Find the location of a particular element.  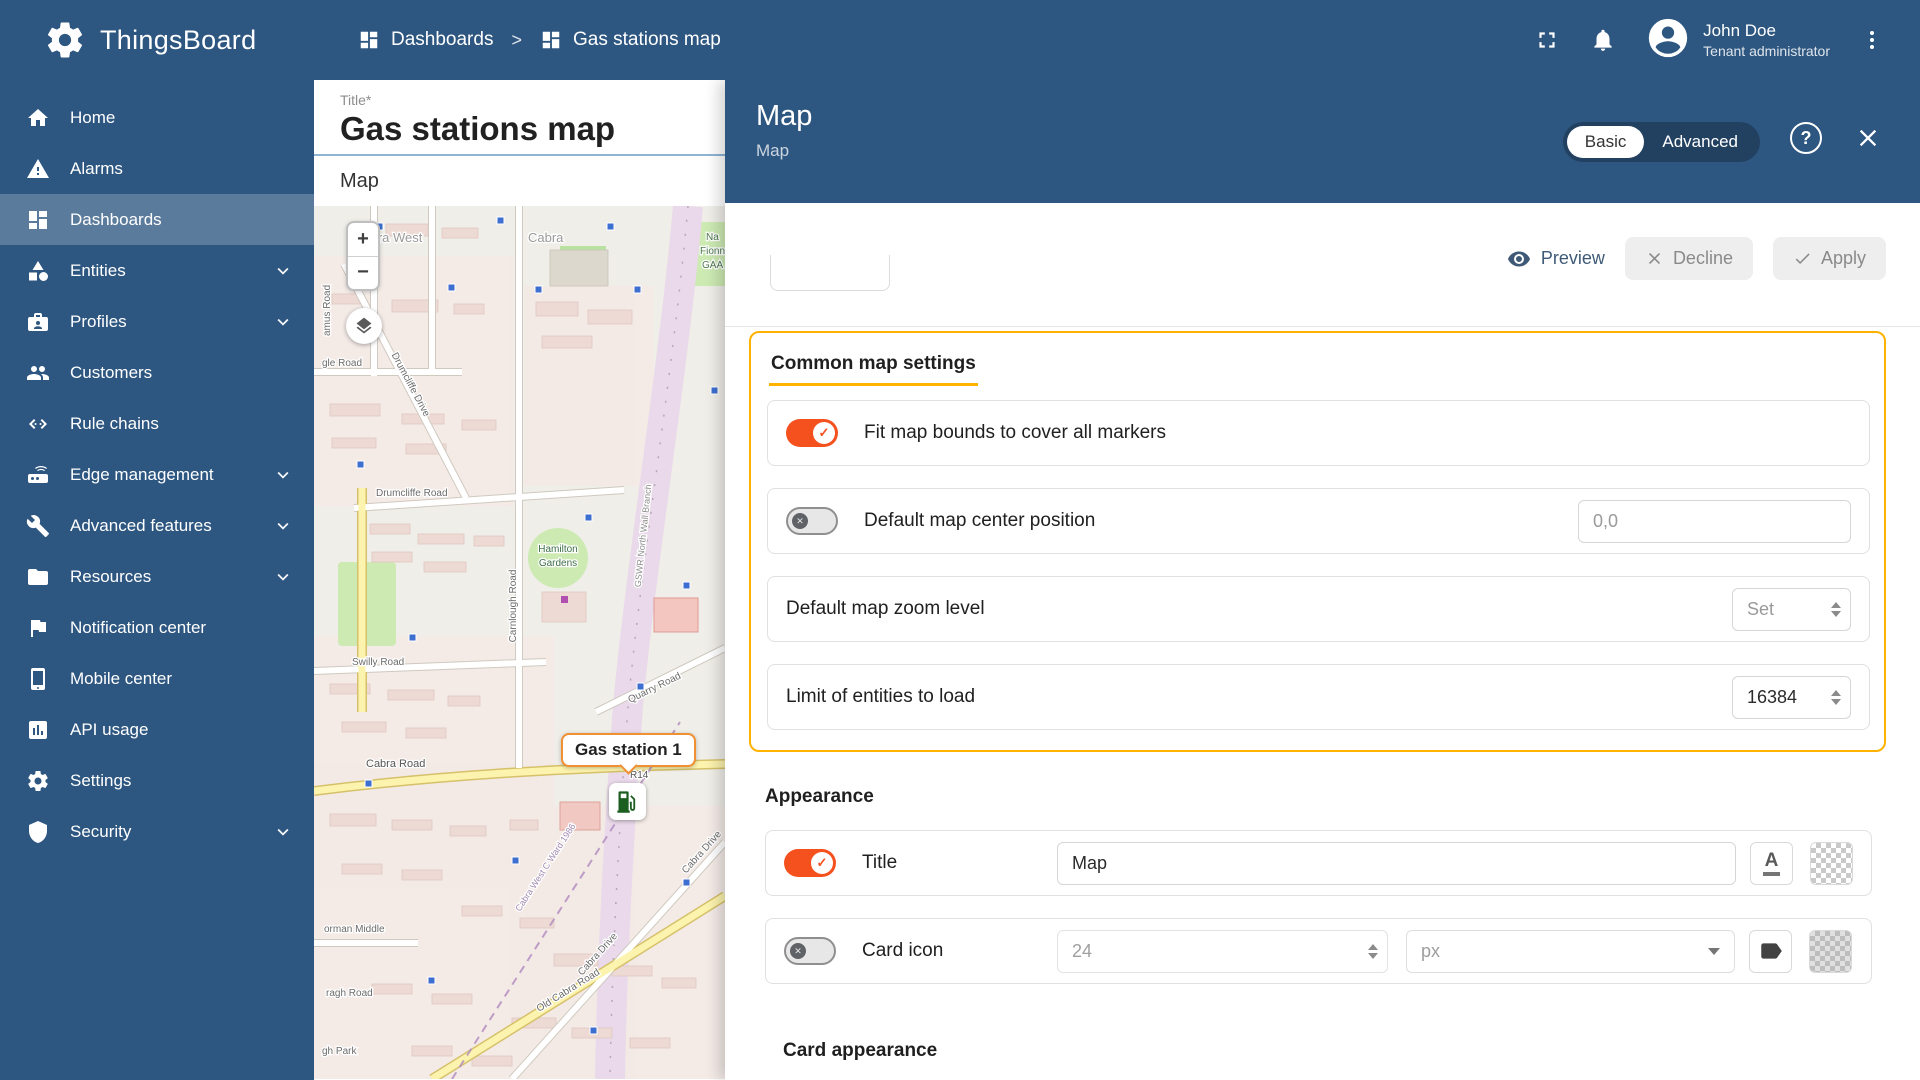

tab-basic: Basic is located at coordinates (1605, 142).